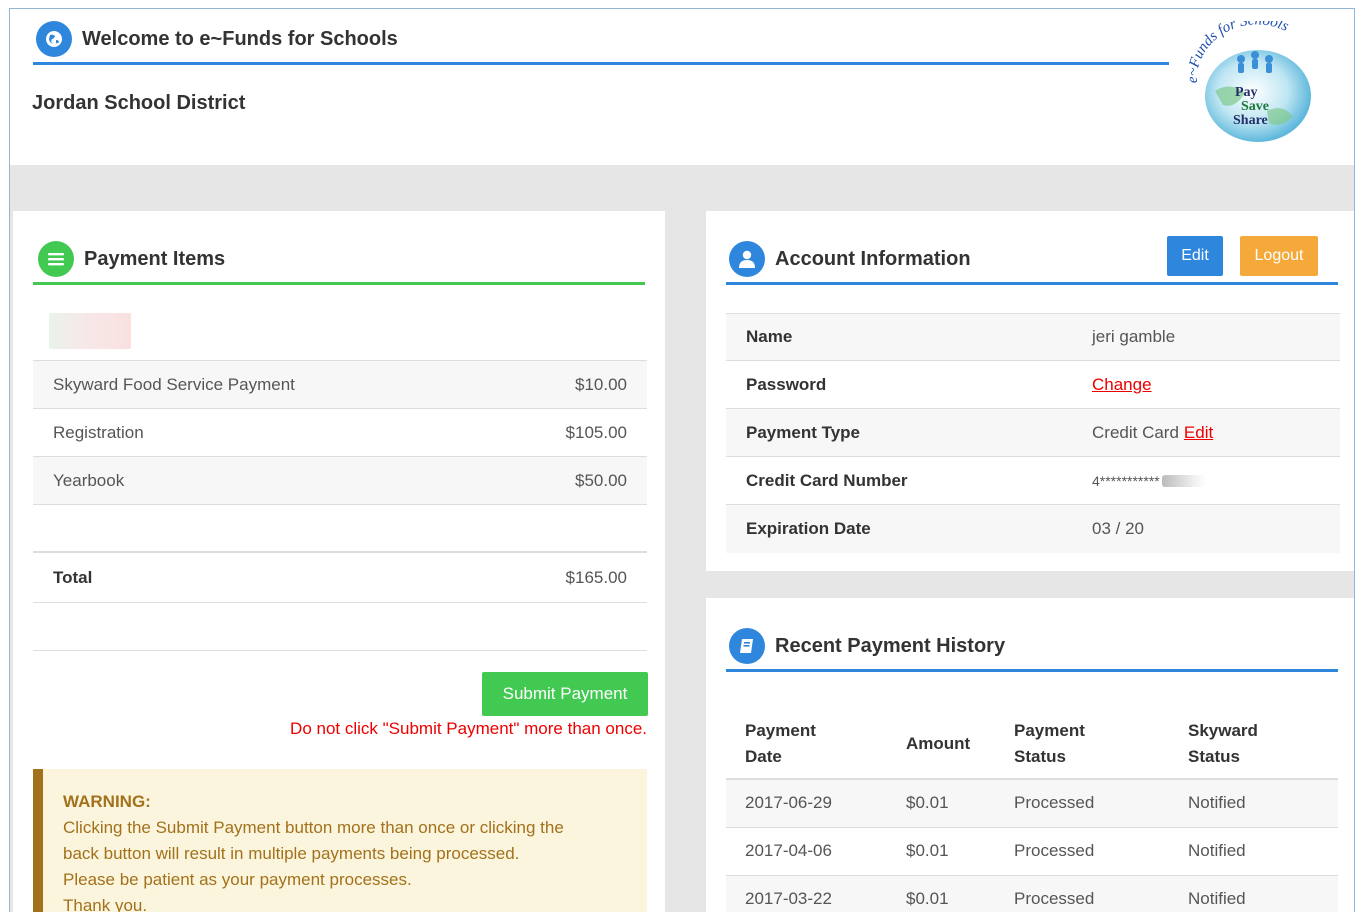 This screenshot has width=1358, height=912. I want to click on col-payment-date: Payment Date, so click(780, 744).